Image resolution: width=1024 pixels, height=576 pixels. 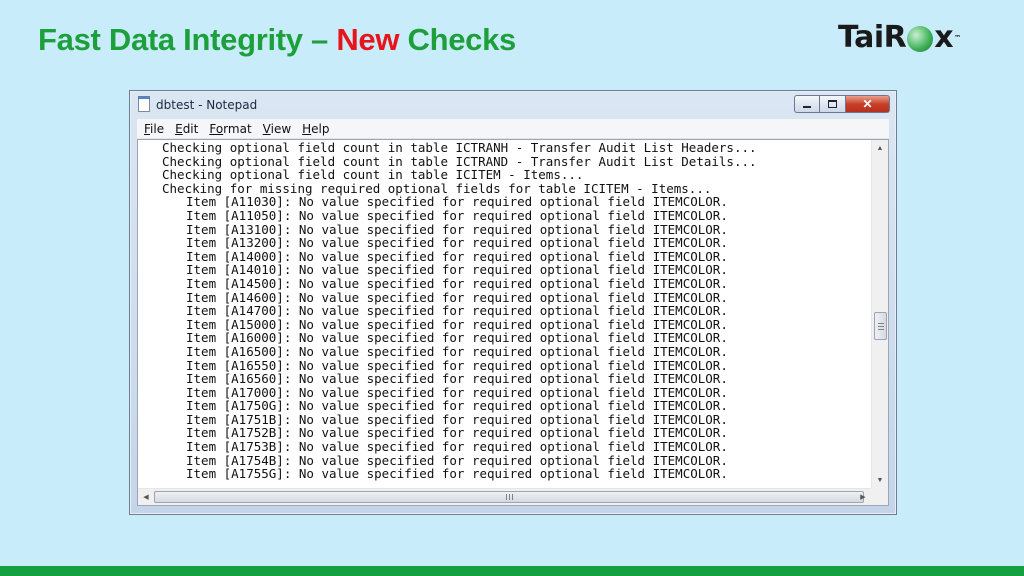 I want to click on arrow-right-icon: ▶, so click(x=863, y=497).